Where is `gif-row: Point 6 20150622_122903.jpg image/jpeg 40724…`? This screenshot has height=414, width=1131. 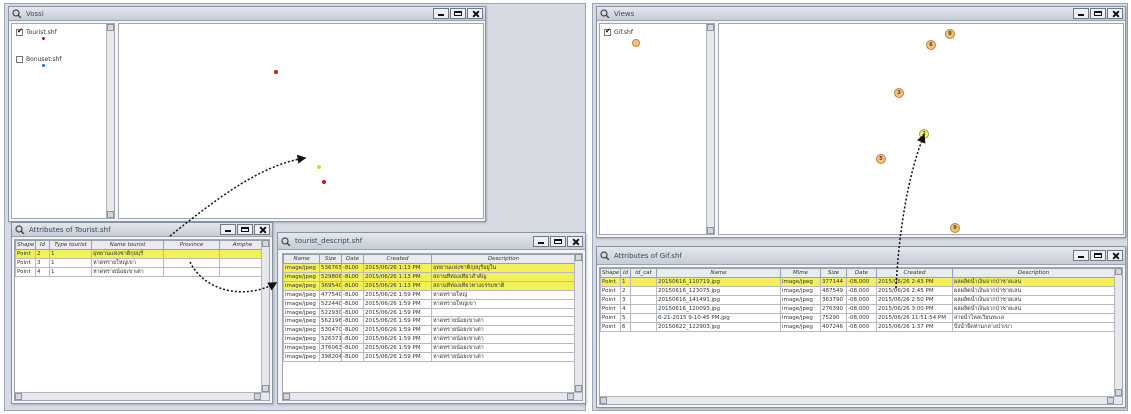
gif-row: Point 6 20150622_122903.jpg image/jpeg 40724… is located at coordinates (857, 327).